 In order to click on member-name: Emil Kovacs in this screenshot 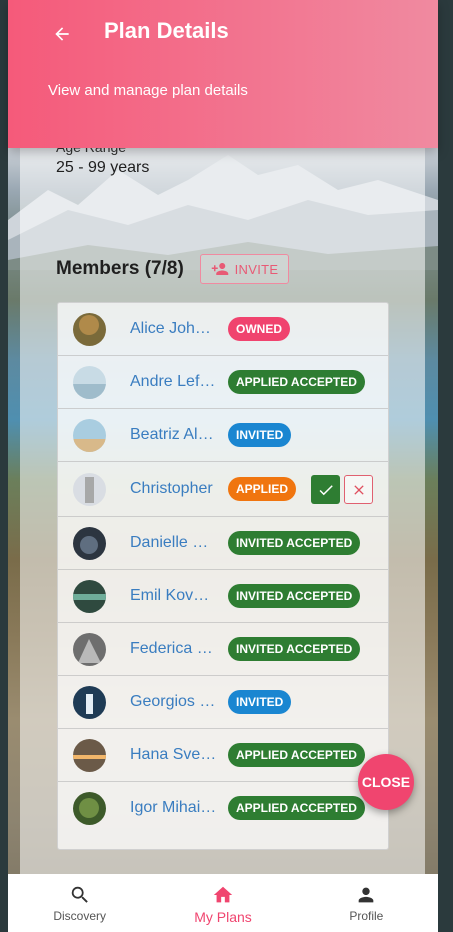, I will do `click(174, 596)`.